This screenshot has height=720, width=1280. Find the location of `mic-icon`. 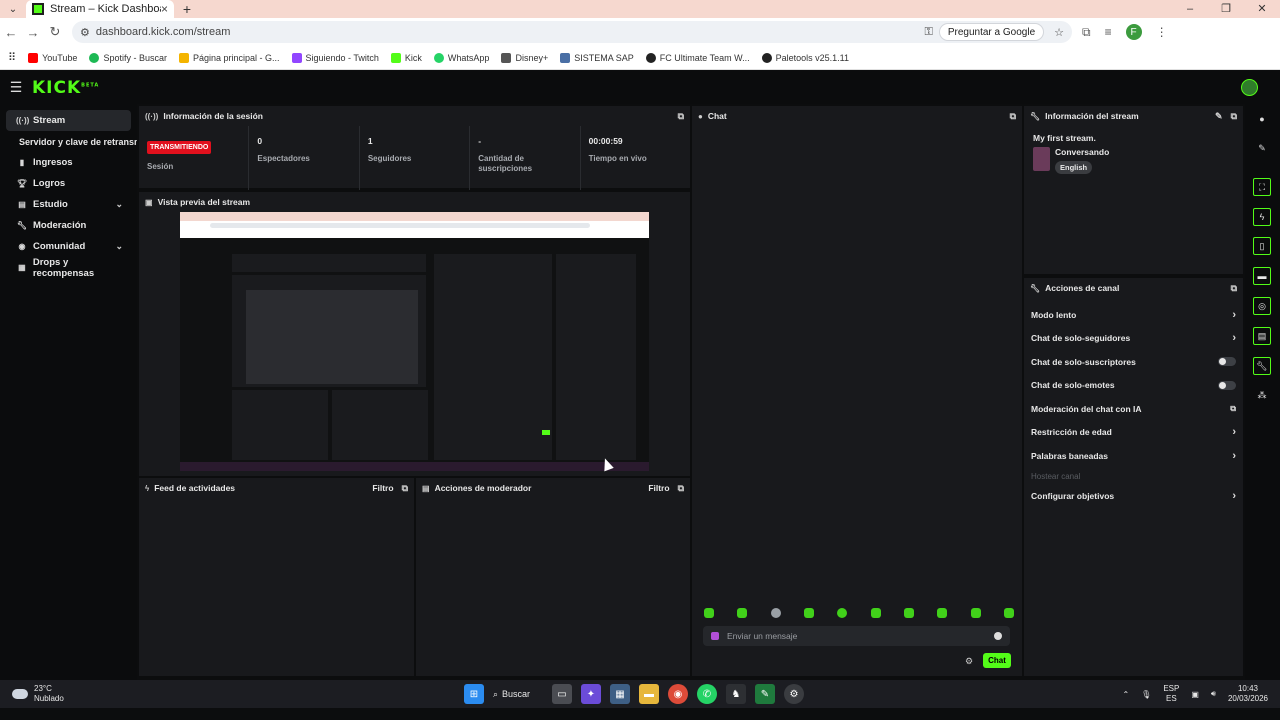

mic-icon is located at coordinates (715, 636).